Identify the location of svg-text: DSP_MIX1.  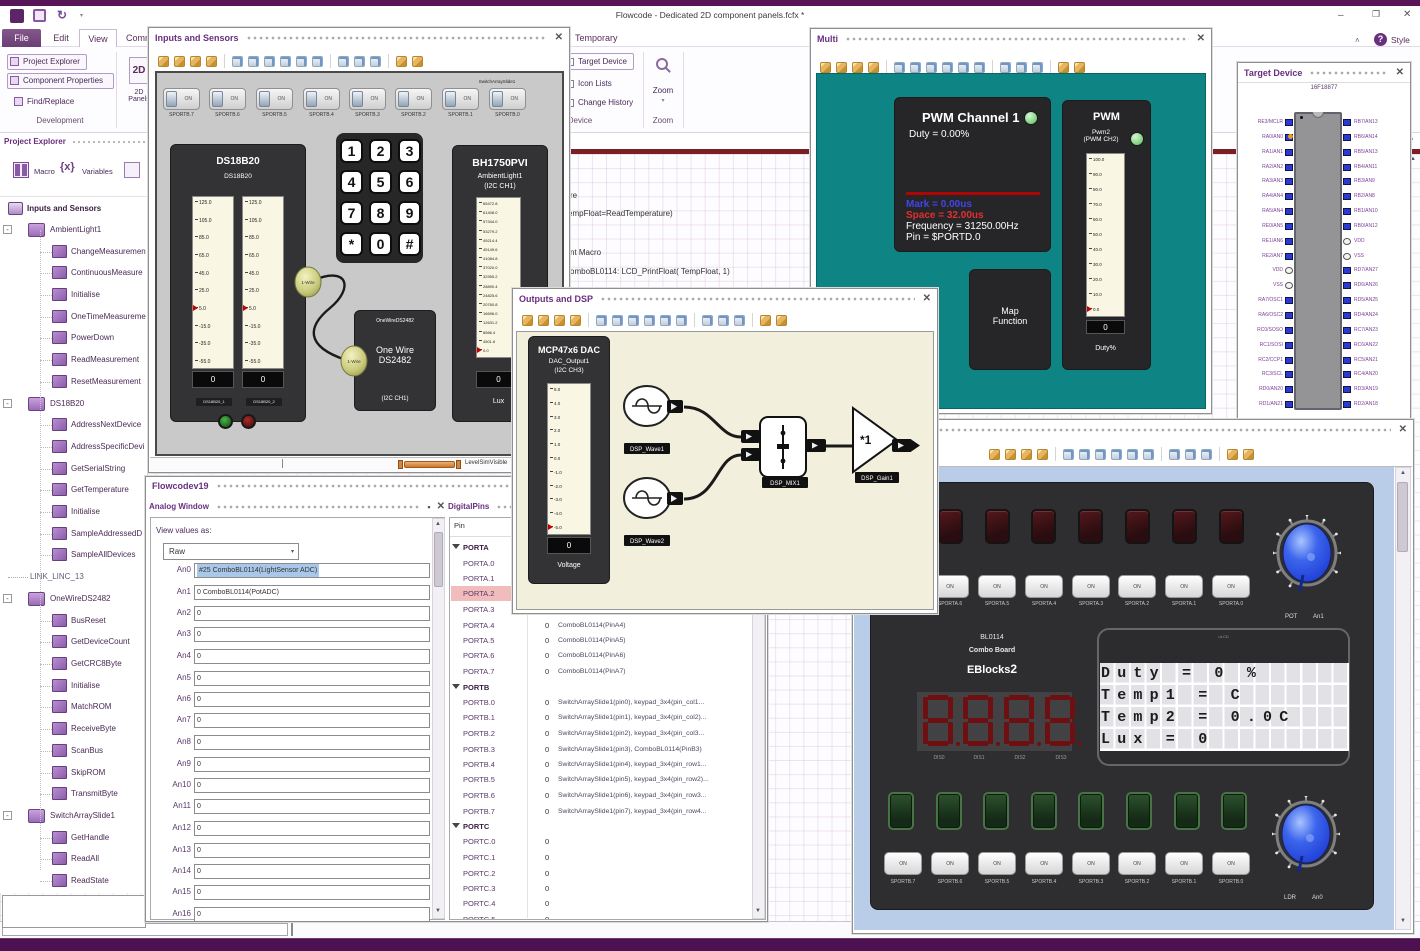
(785, 484).